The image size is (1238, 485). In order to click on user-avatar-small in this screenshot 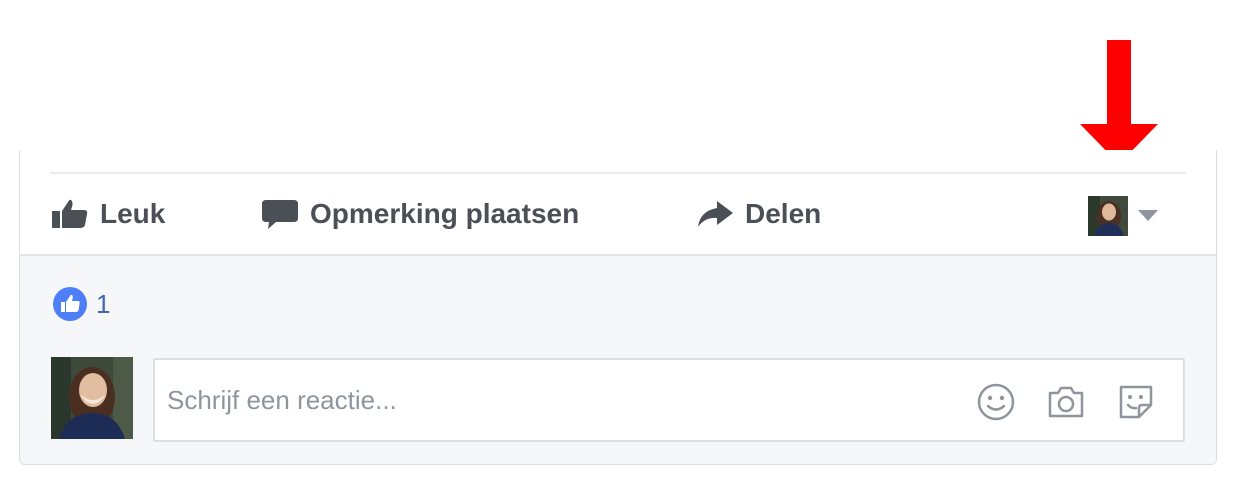, I will do `click(1108, 216)`.